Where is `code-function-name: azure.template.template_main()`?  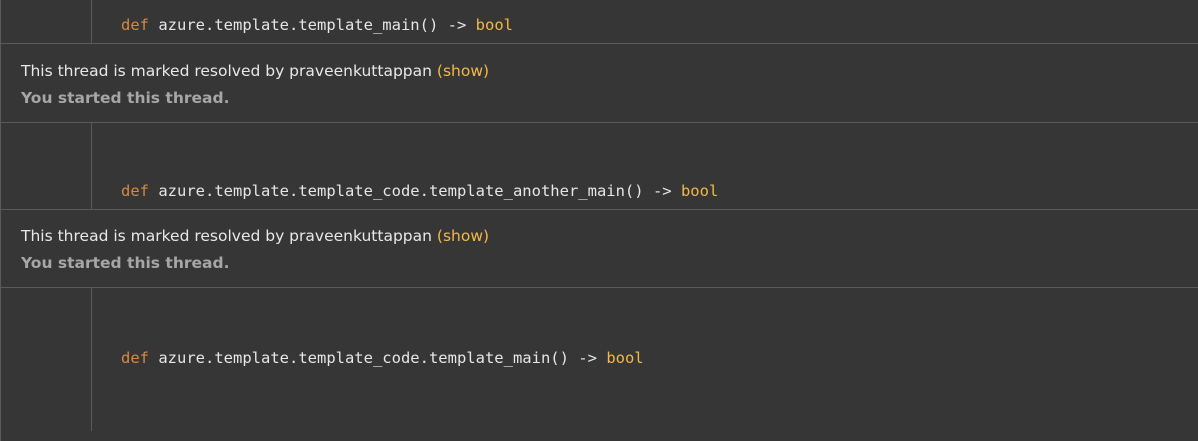 code-function-name: azure.template.template_main() is located at coordinates (298, 25).